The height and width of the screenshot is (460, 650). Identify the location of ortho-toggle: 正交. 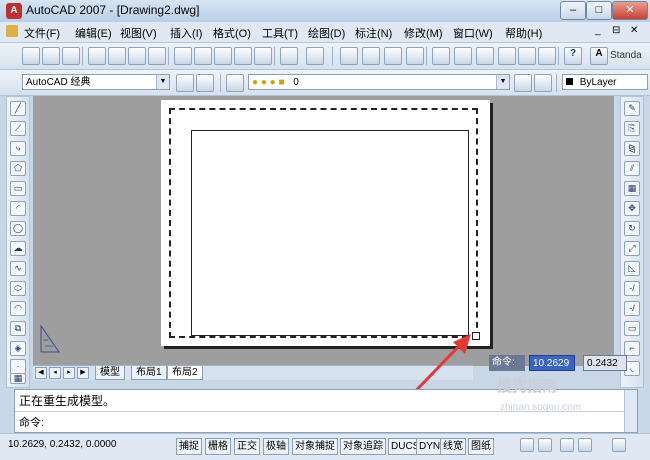
(247, 446).